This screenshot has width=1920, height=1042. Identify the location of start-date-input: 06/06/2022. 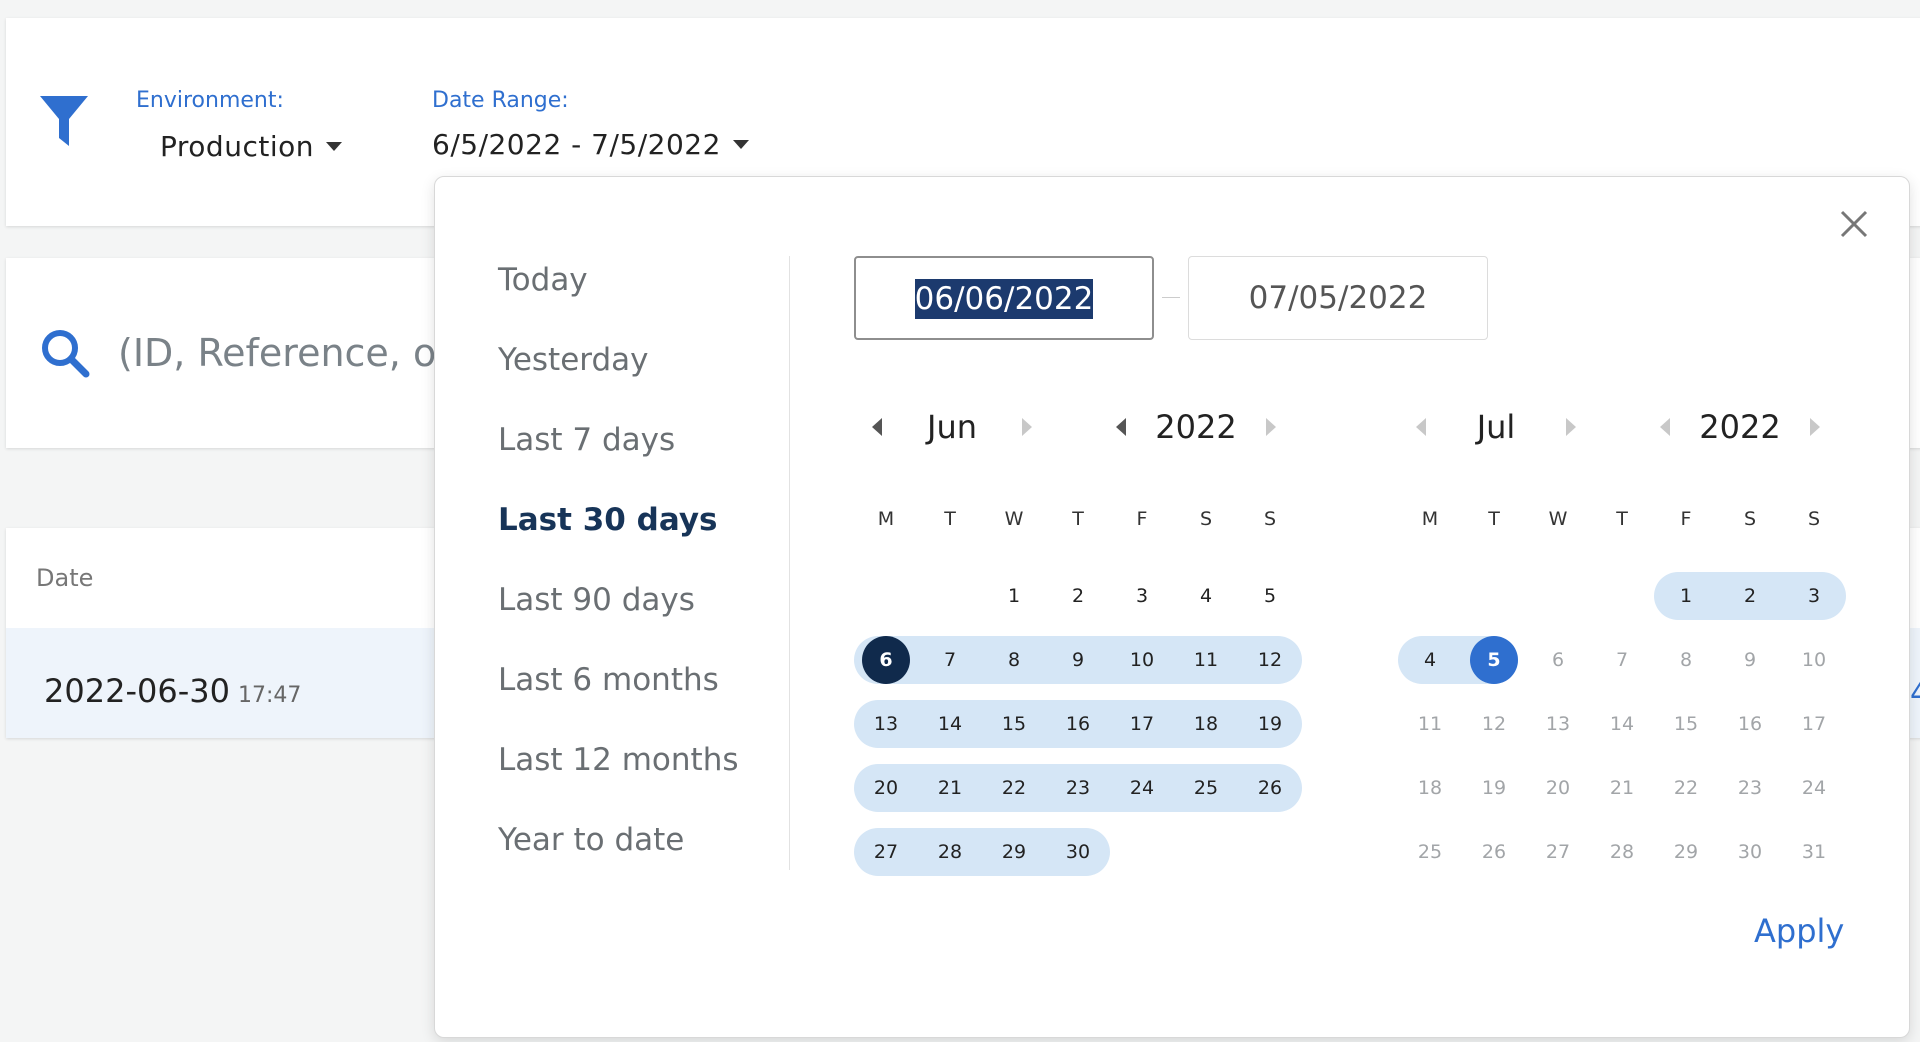
(1004, 298).